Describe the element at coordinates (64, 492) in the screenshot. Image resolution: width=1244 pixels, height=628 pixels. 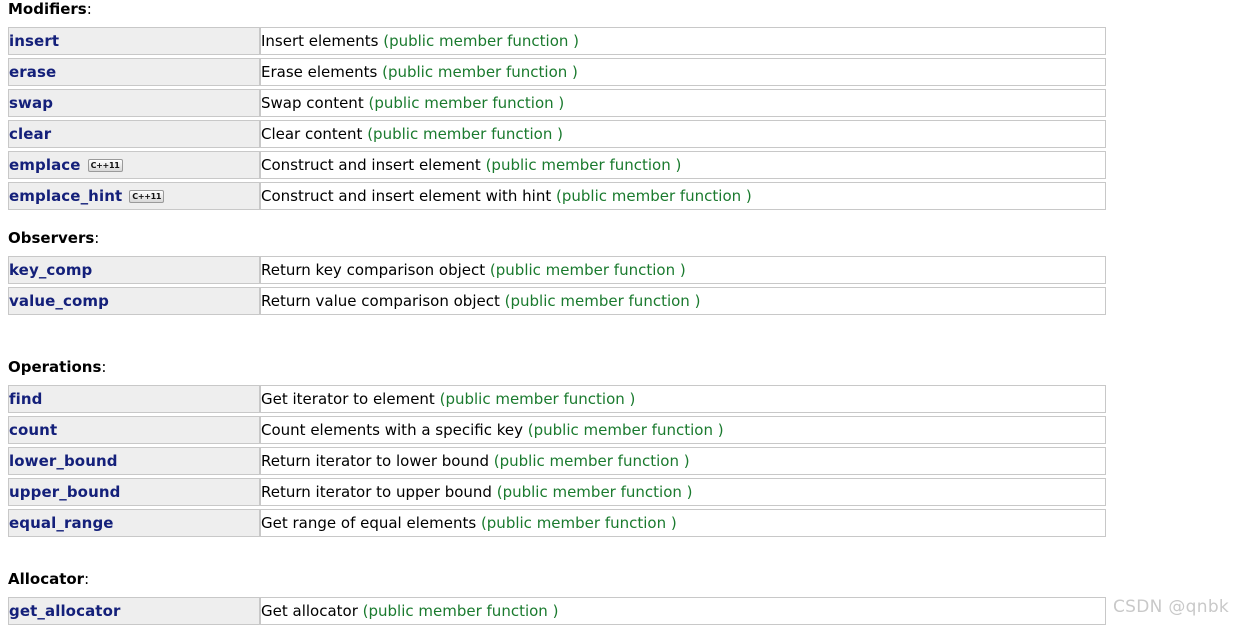
I see `member-link-upper_bound: upper_bound` at that location.